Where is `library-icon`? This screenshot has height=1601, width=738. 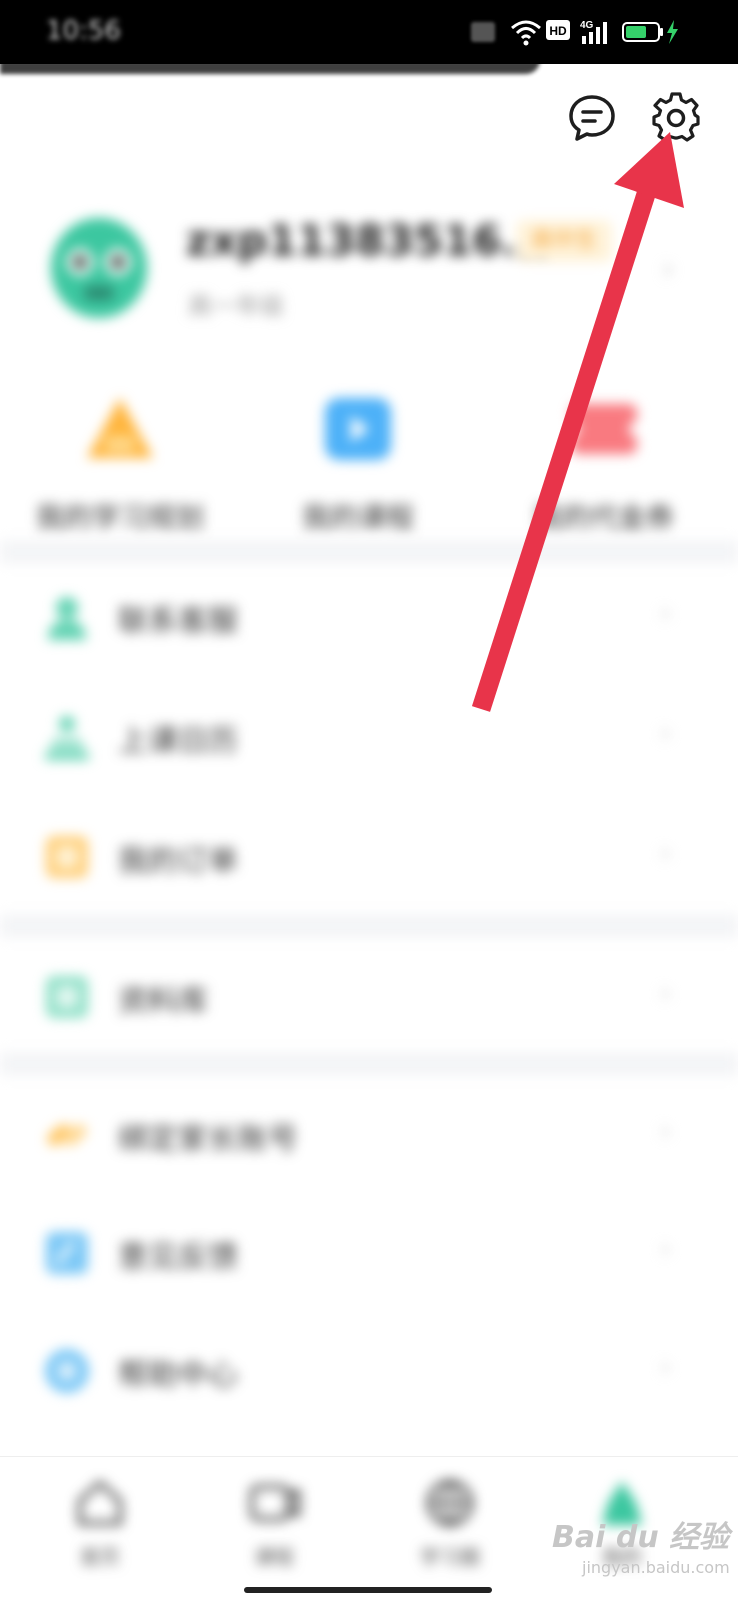 library-icon is located at coordinates (67, 997).